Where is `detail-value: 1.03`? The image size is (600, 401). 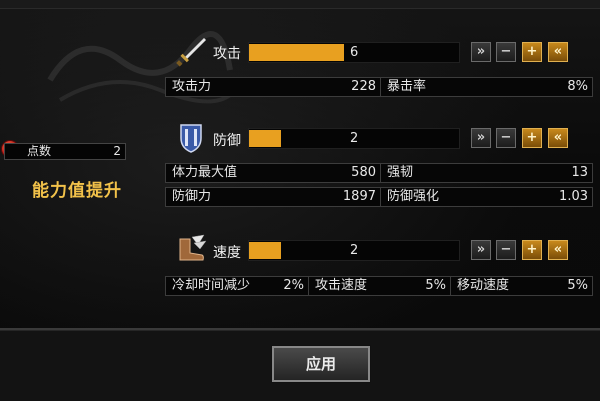 detail-value: 1.03 is located at coordinates (573, 196).